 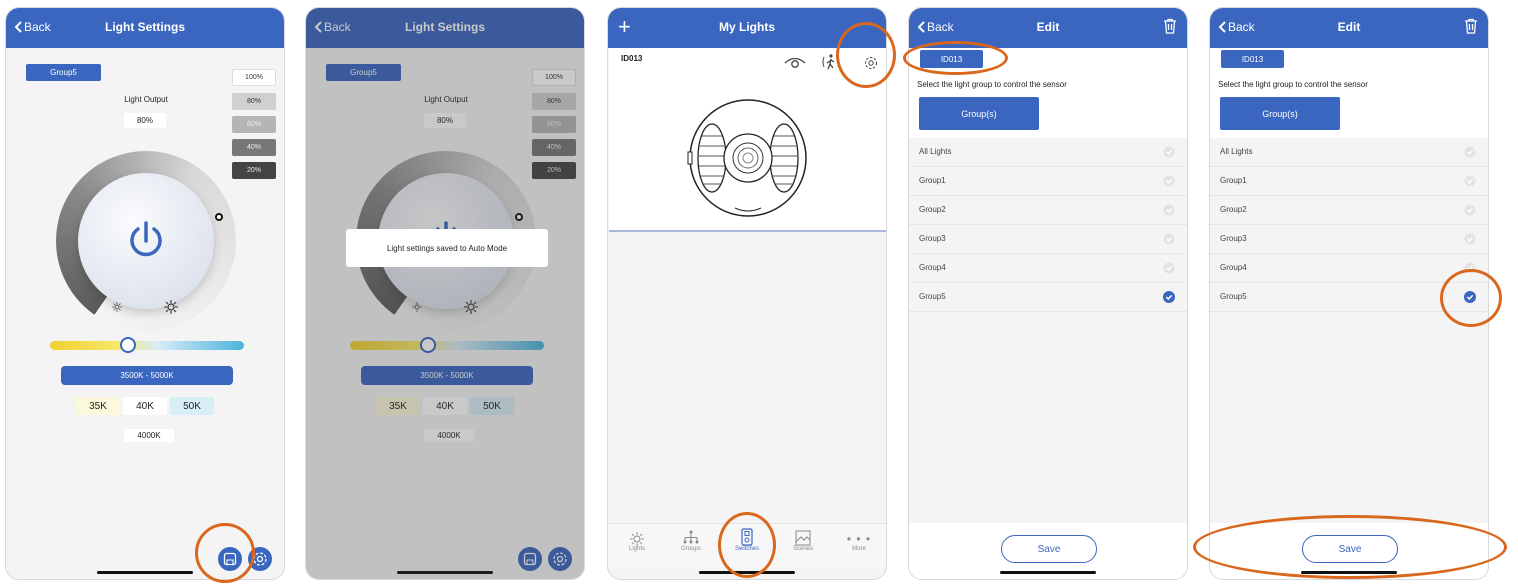 I want to click on nav-bar: Back Edit, so click(x=1349, y=28).